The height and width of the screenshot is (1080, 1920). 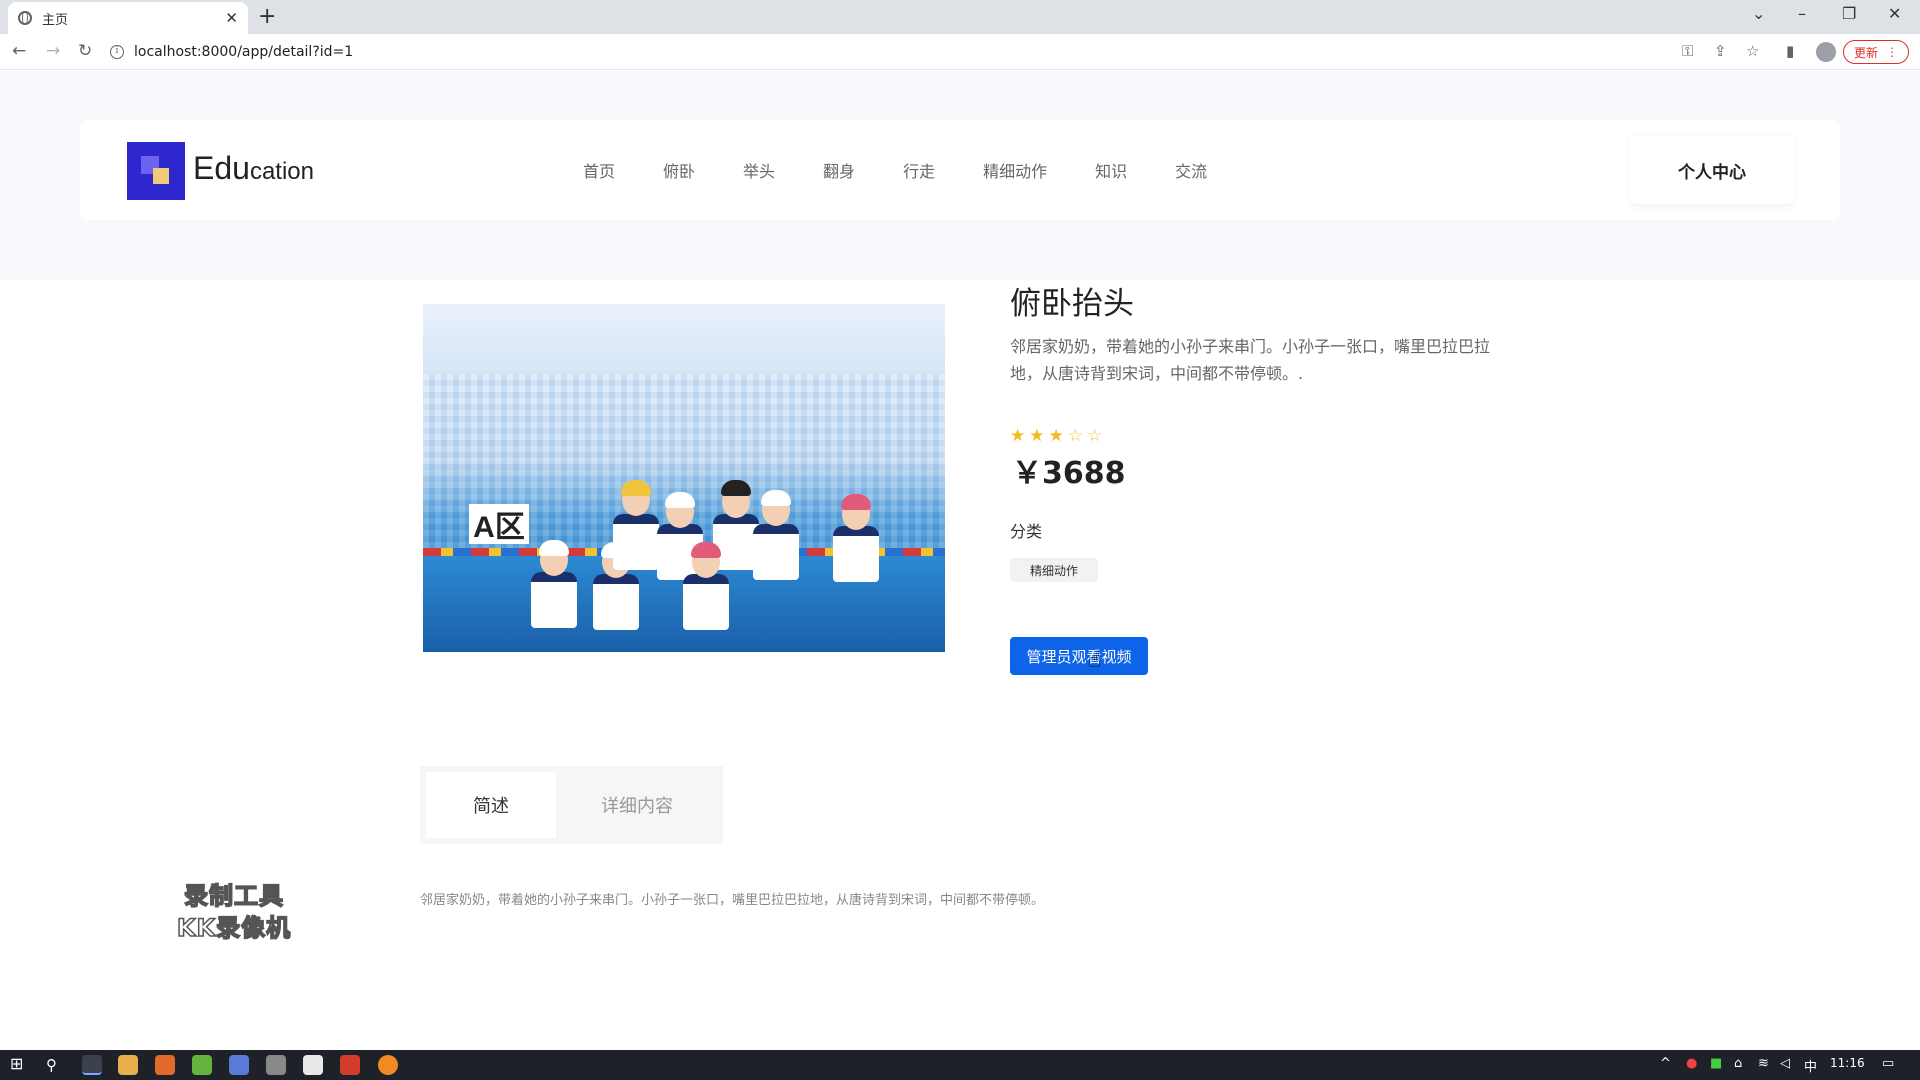 What do you see at coordinates (1894, 13) in the screenshot?
I see `close-window-icon: ✕` at bounding box center [1894, 13].